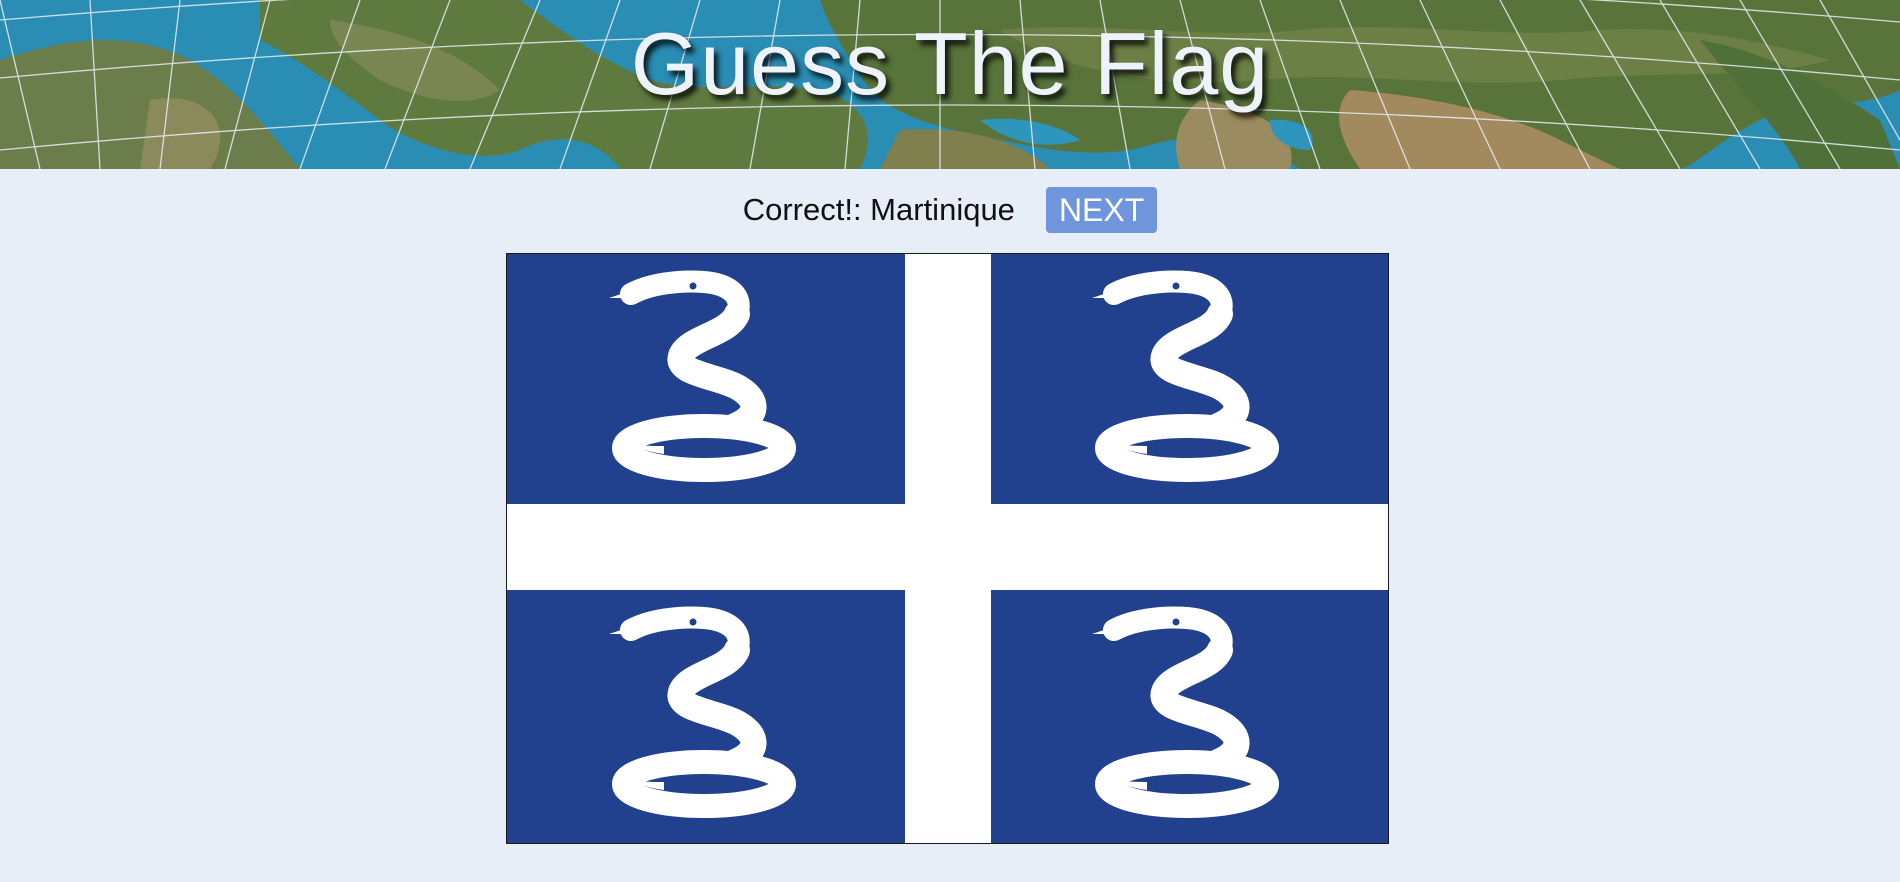 The height and width of the screenshot is (882, 1900). I want to click on result-message: Correct!: Martinique, so click(878, 209).